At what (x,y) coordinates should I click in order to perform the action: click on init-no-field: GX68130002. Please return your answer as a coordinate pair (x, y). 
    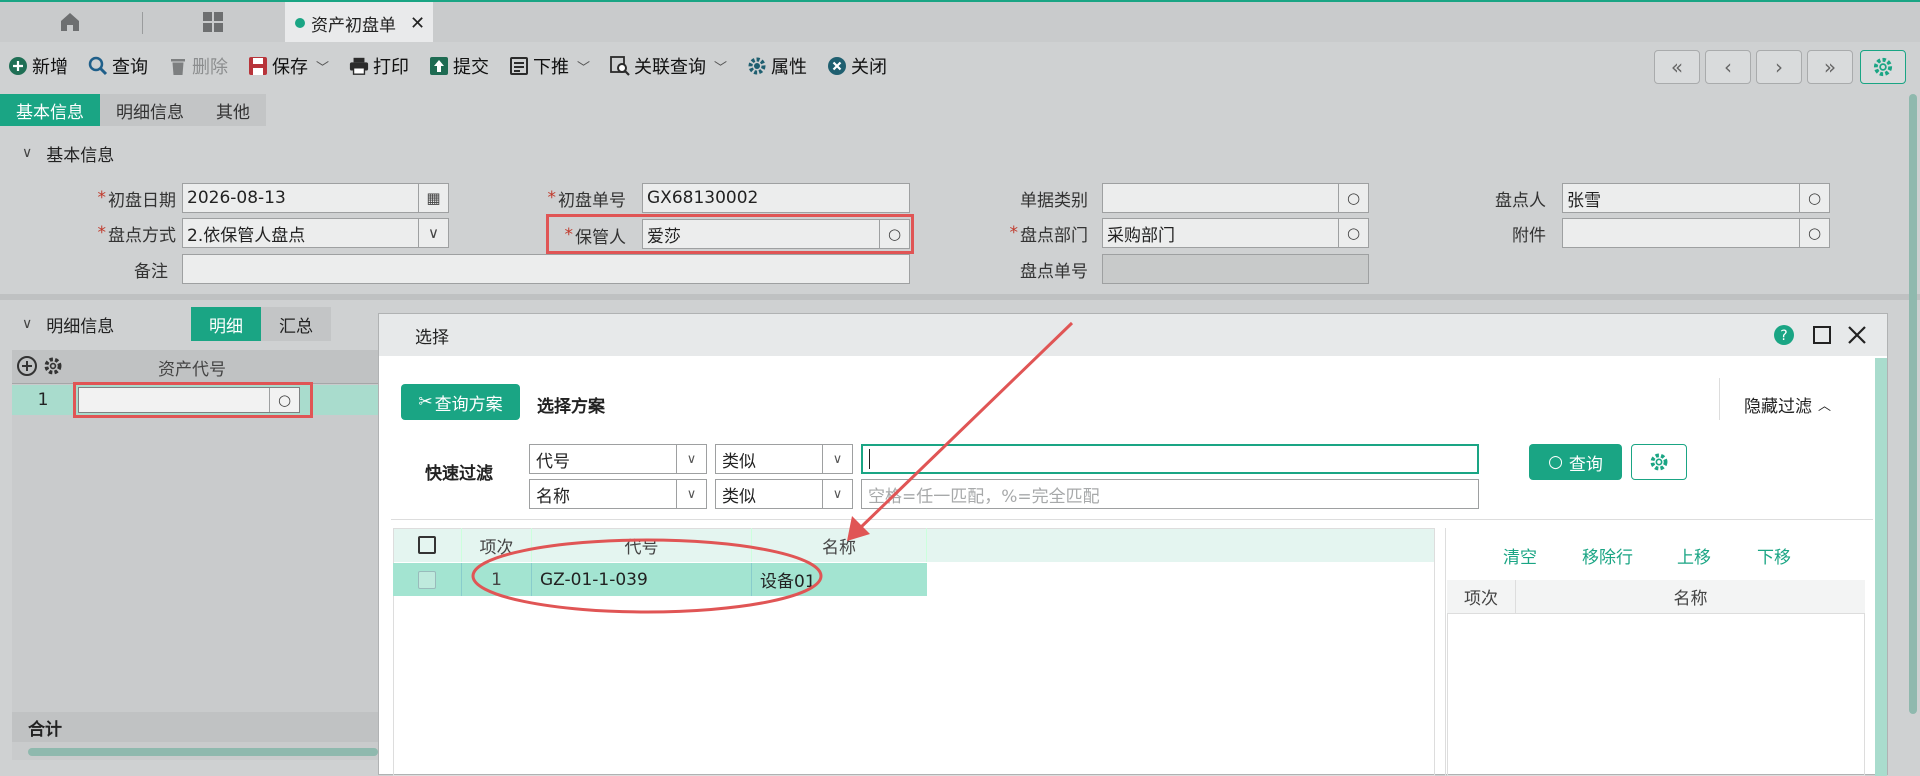
    Looking at the image, I should click on (776, 198).